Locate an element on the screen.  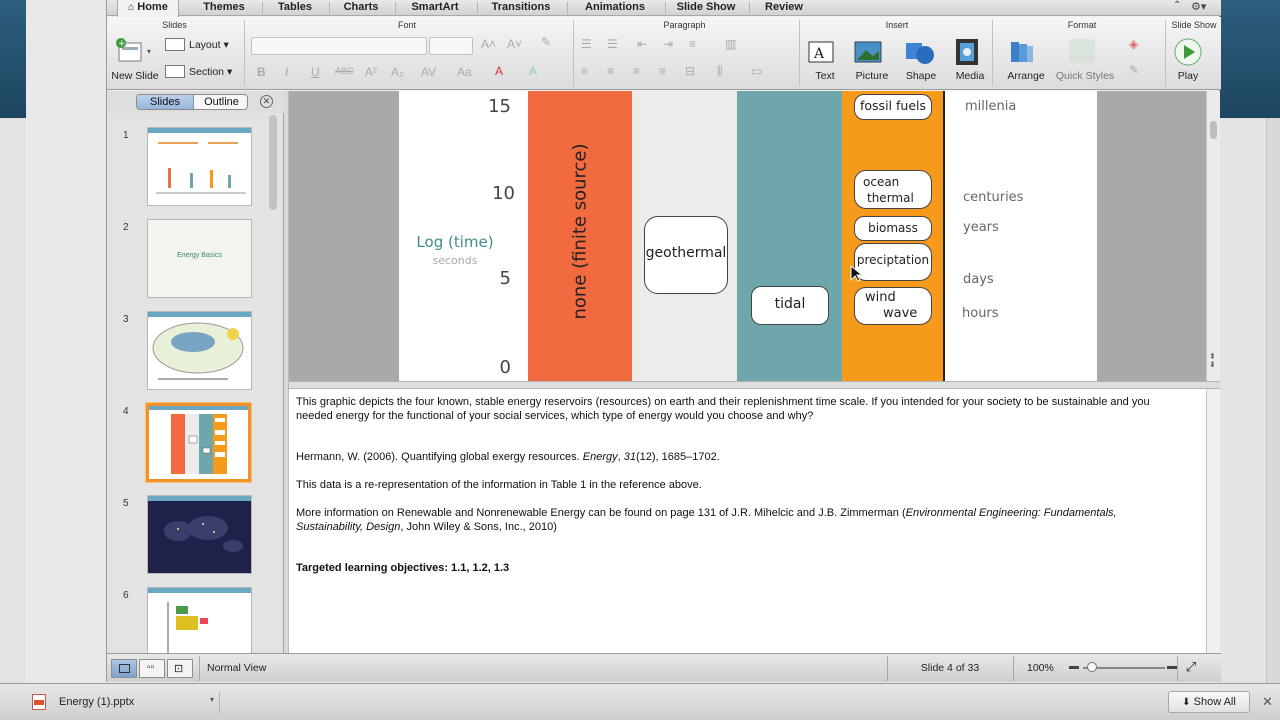
gear-icon: ⚙▾ is located at coordinates (1198, 6).